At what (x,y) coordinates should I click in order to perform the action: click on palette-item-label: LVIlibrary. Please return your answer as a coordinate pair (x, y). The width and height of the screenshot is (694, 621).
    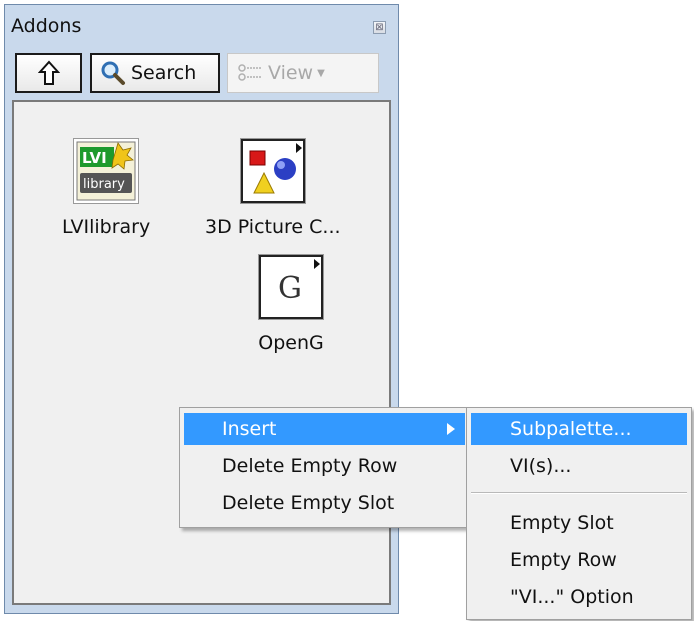
    Looking at the image, I should click on (106, 227).